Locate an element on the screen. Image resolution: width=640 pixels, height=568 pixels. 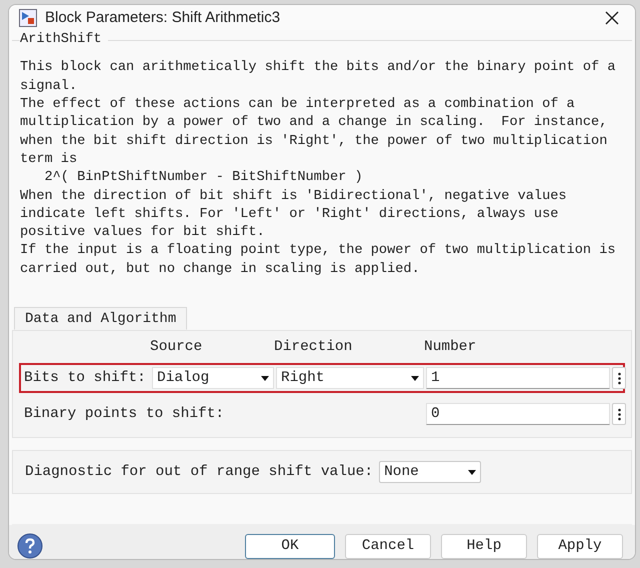
field-label: Diagnostic for out of range shift value: is located at coordinates (199, 472).